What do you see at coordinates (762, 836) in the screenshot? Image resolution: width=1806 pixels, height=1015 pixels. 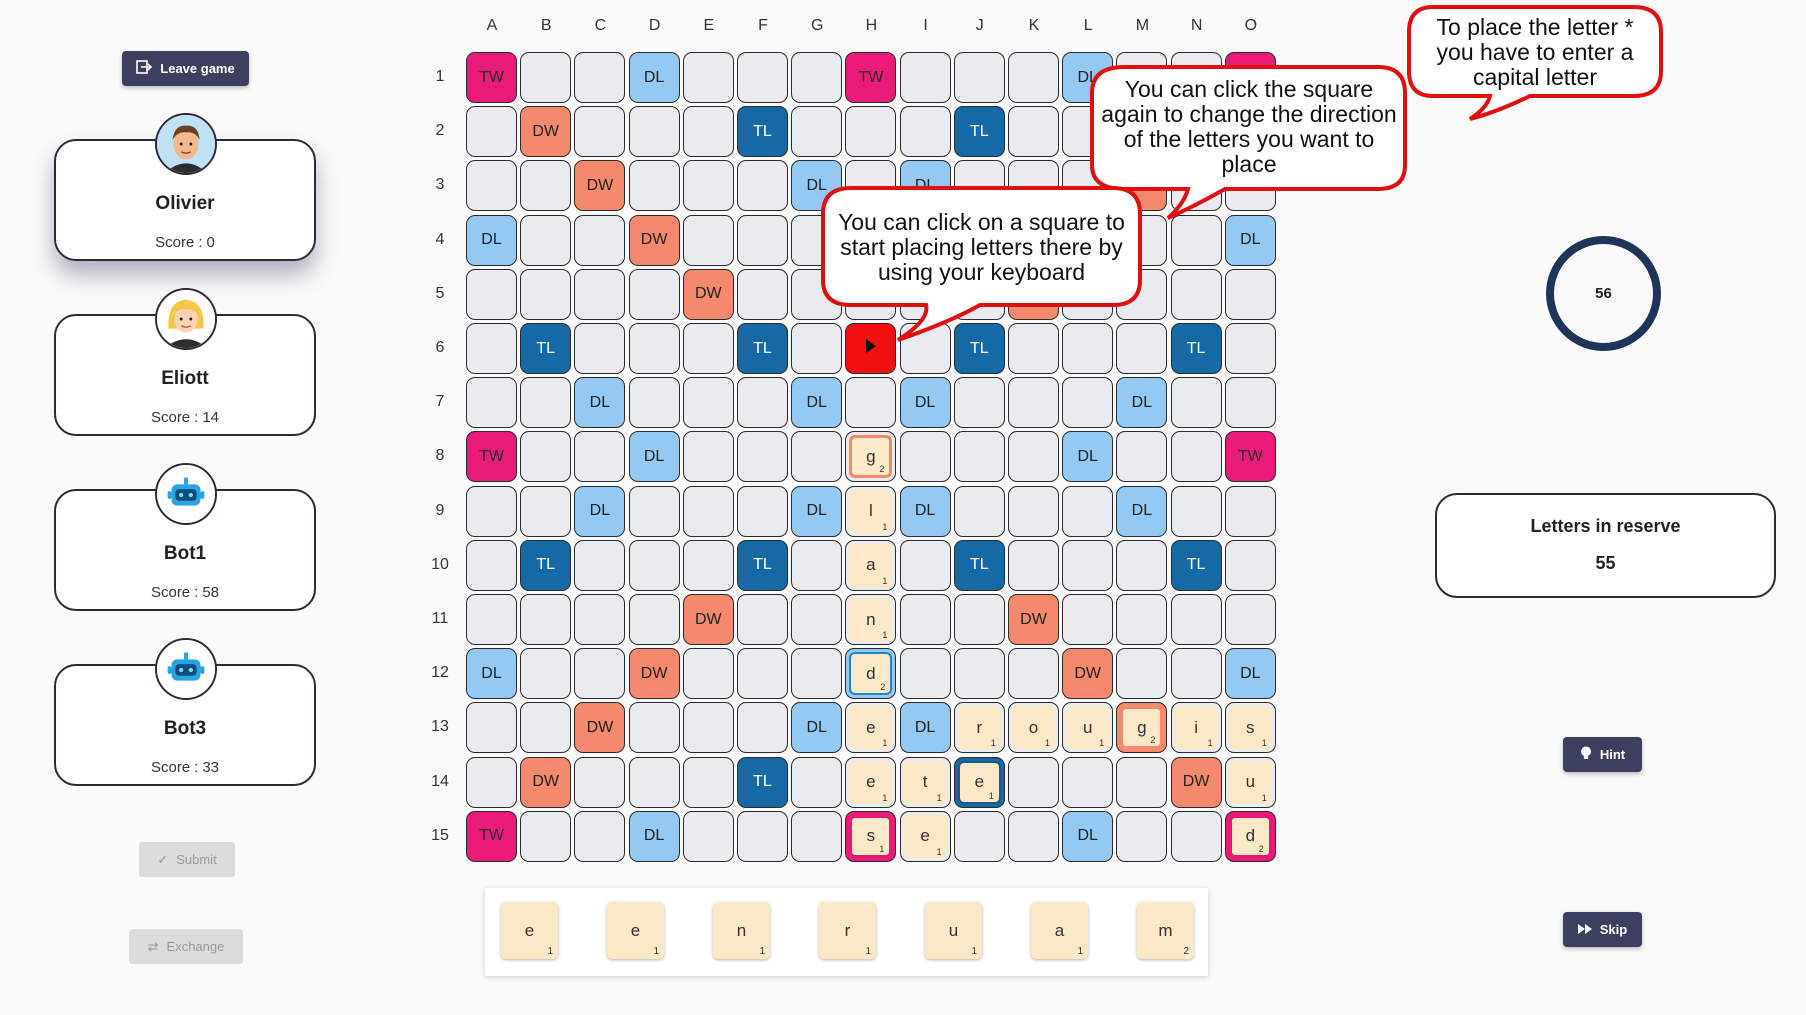 I see `board-cell-f15` at bounding box center [762, 836].